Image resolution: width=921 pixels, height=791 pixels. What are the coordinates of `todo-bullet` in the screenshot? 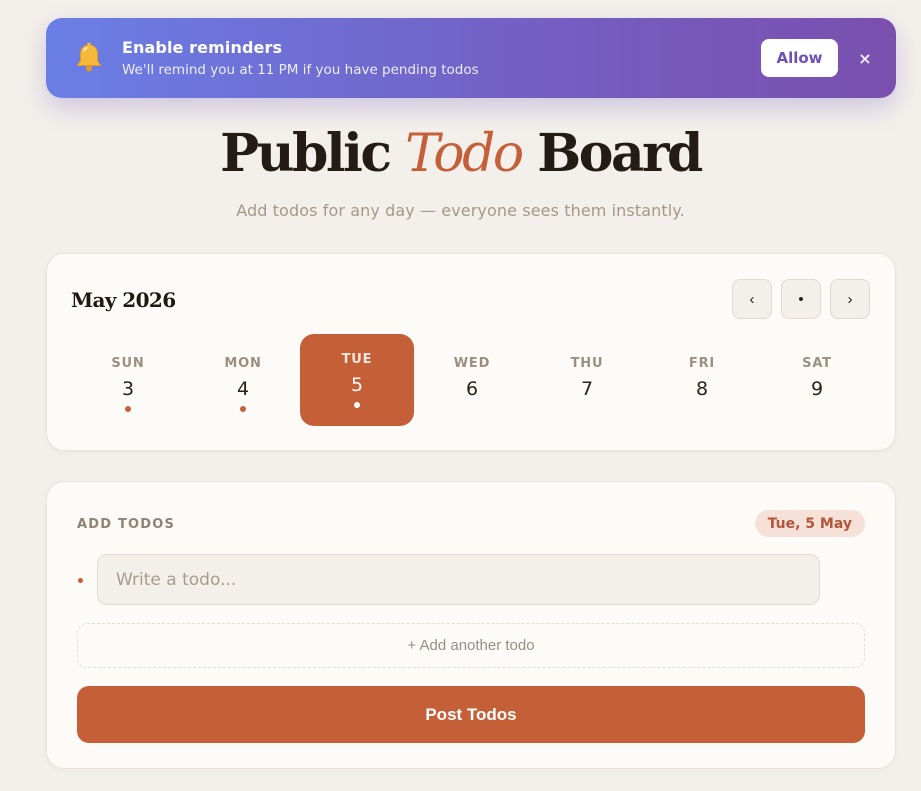 It's located at (80, 580).